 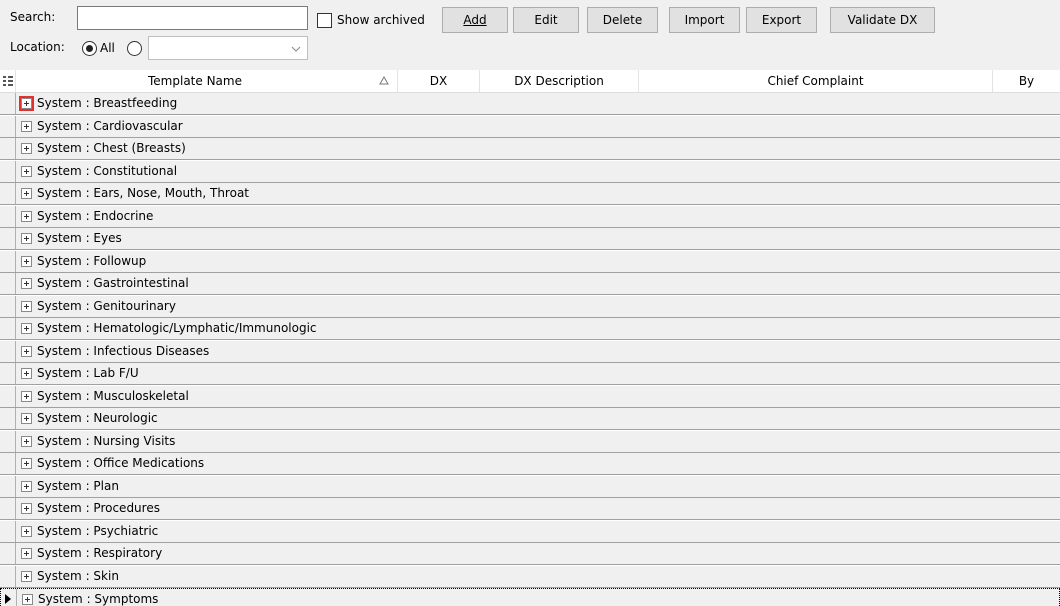 What do you see at coordinates (530, 284) in the screenshot?
I see `table-row: System : Gastrointestinal` at bounding box center [530, 284].